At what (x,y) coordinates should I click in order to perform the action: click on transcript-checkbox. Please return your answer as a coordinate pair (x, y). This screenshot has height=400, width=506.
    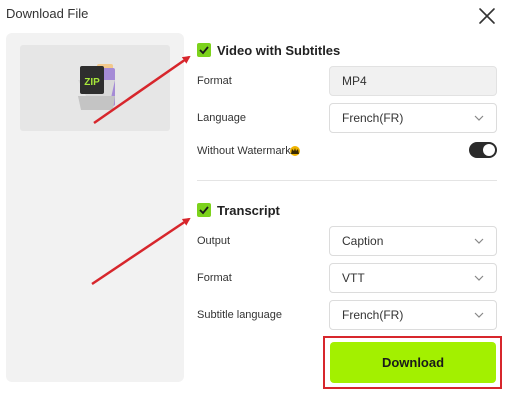
    Looking at the image, I should click on (204, 210).